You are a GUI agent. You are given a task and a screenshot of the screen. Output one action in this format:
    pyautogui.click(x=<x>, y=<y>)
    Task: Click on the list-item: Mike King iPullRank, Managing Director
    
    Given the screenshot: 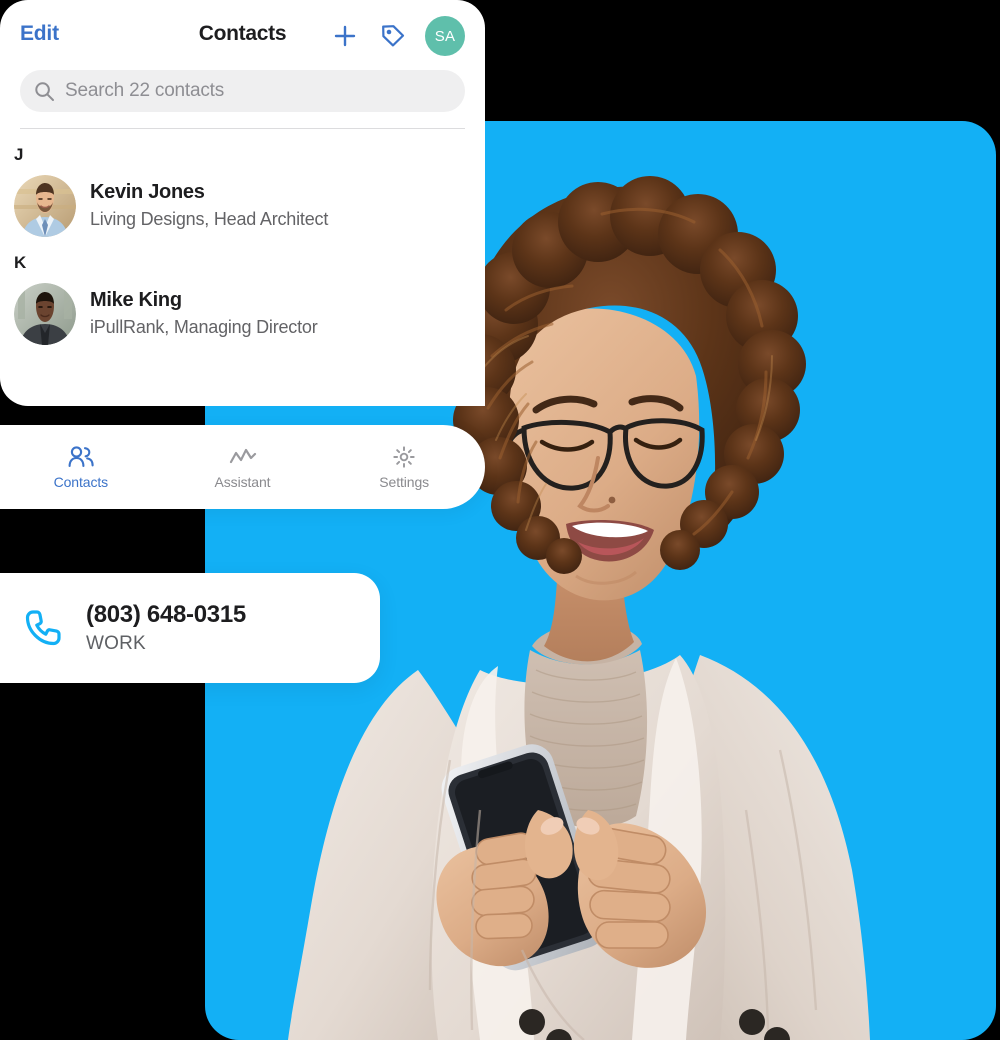 What is the action you would take?
    pyautogui.click(x=242, y=314)
    